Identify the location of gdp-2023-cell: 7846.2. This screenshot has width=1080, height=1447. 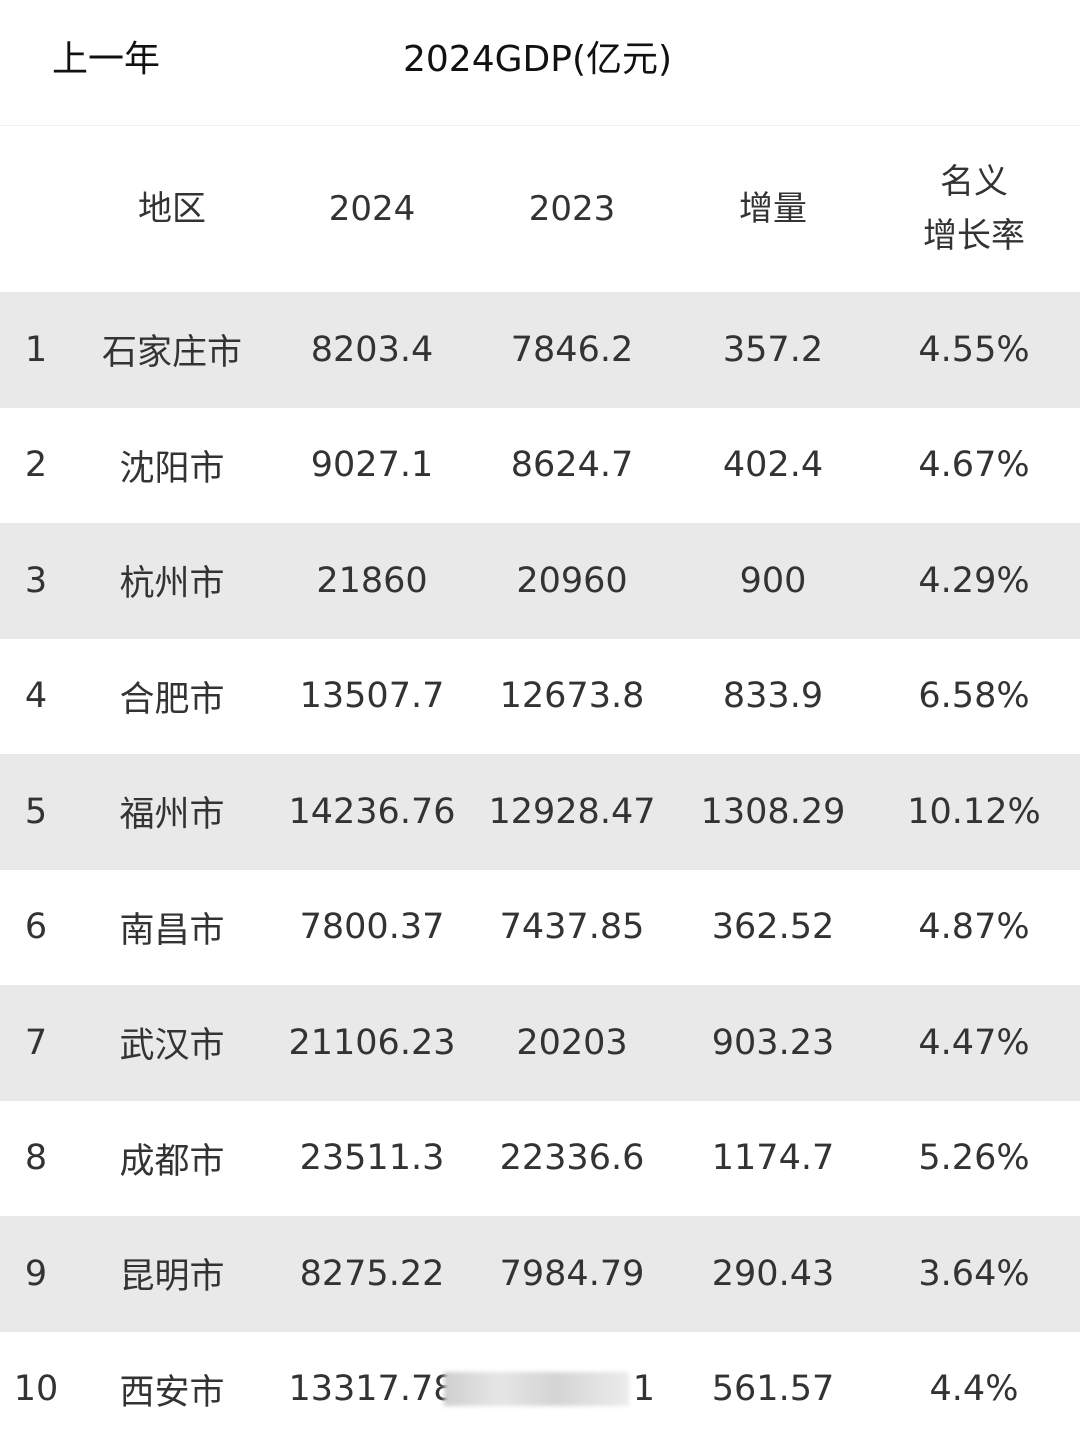
(572, 350).